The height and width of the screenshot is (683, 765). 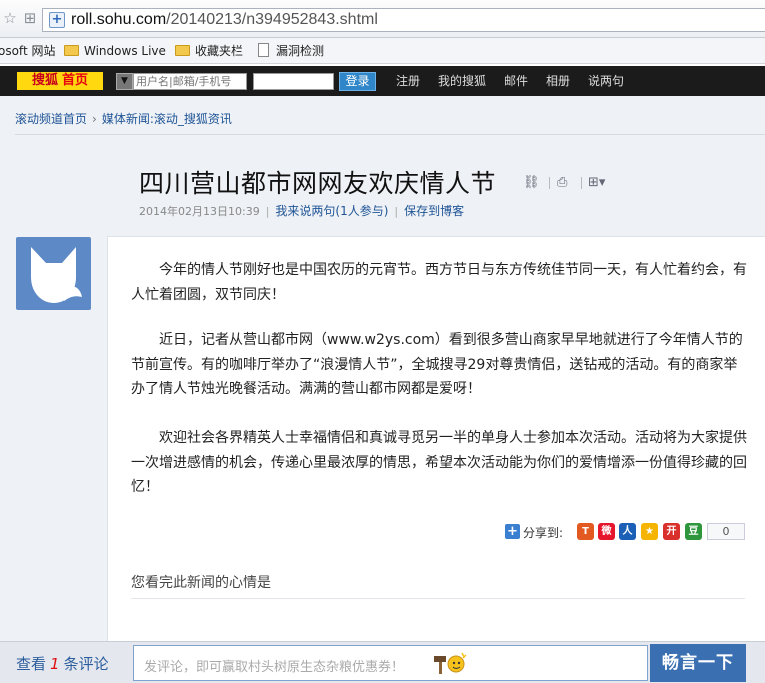 I want to click on share-count: 0, so click(x=726, y=531).